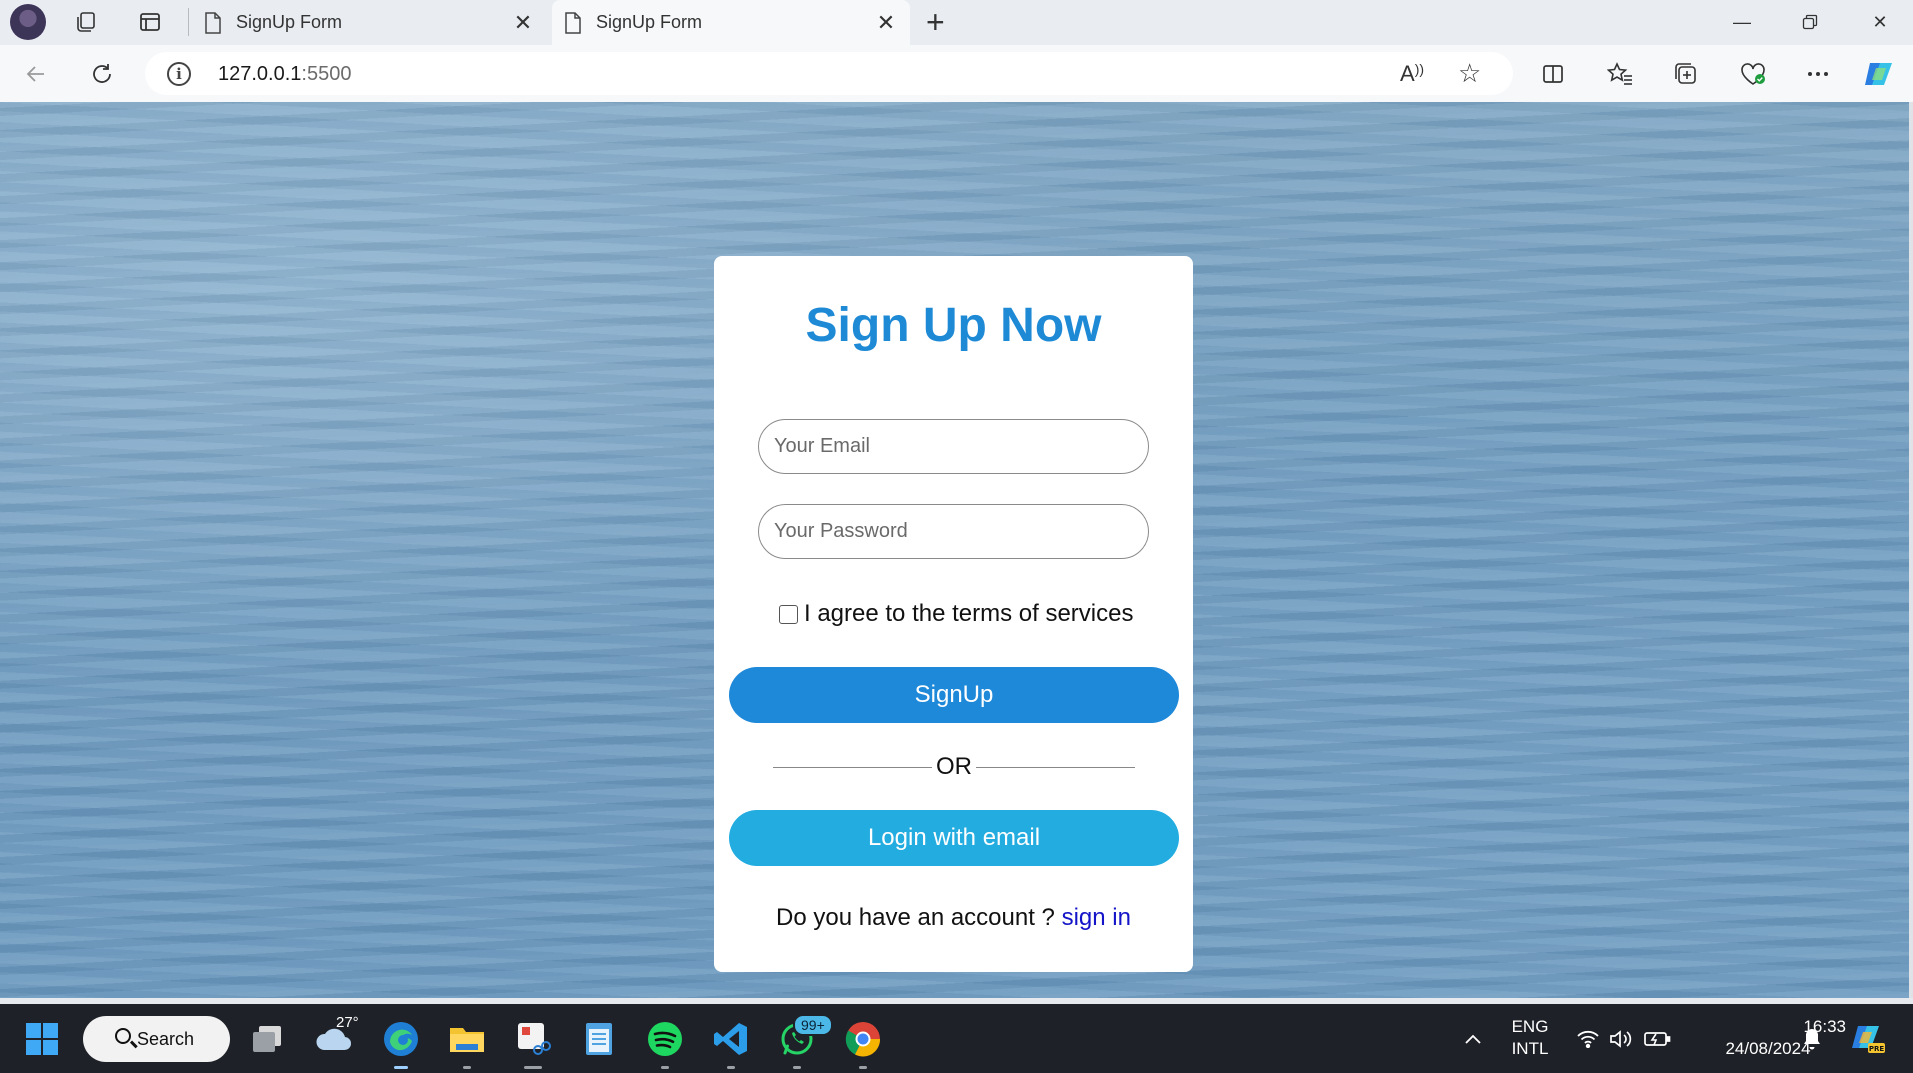 This screenshot has height=1073, width=1913. I want to click on vscode-icon, so click(731, 1043).